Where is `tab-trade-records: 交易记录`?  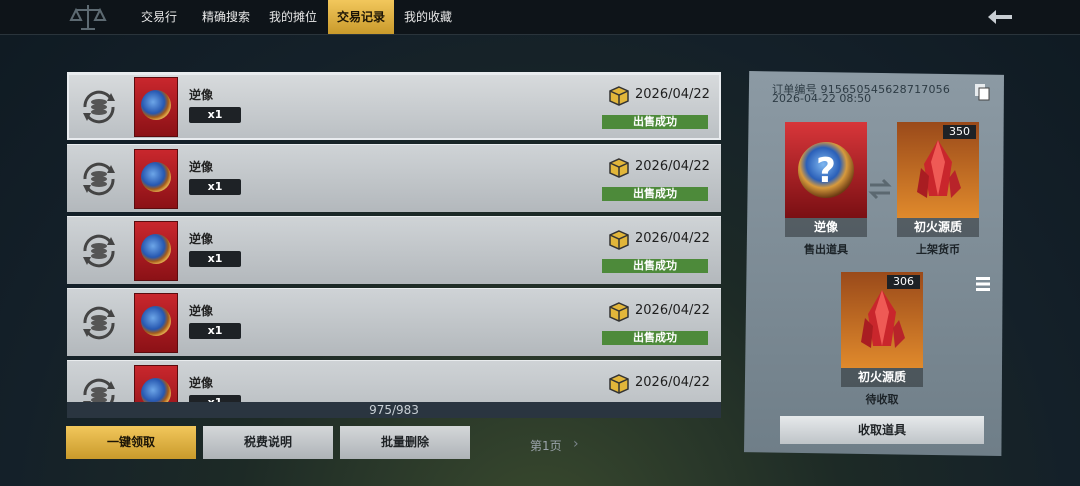
tab-trade-records: 交易记录 is located at coordinates (361, 17).